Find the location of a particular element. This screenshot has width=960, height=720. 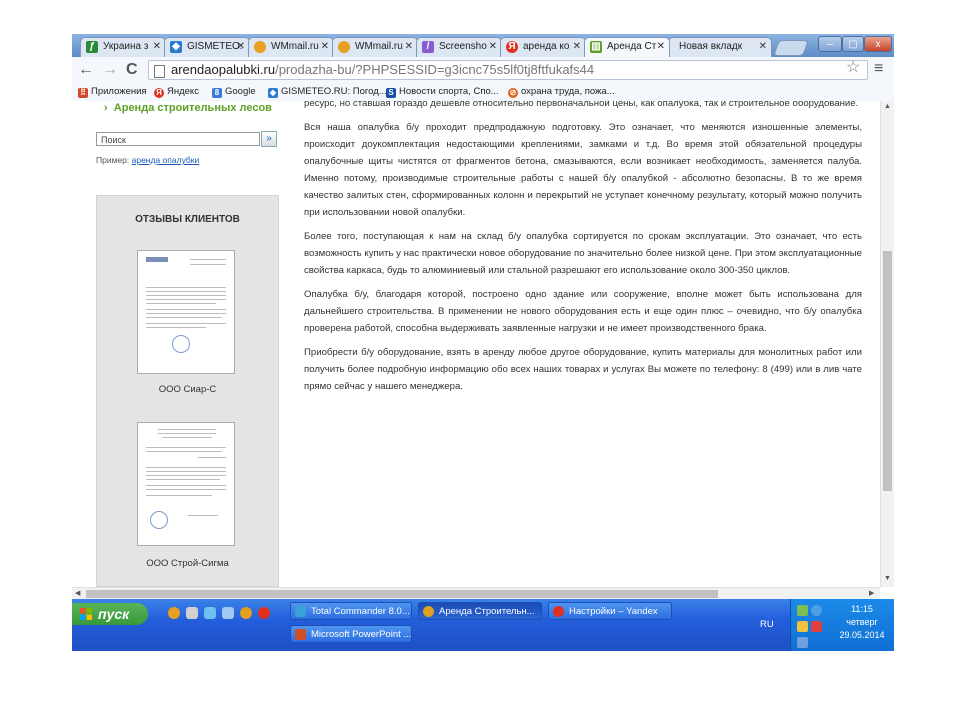

vertical-scroll-thumb is located at coordinates (887, 371).